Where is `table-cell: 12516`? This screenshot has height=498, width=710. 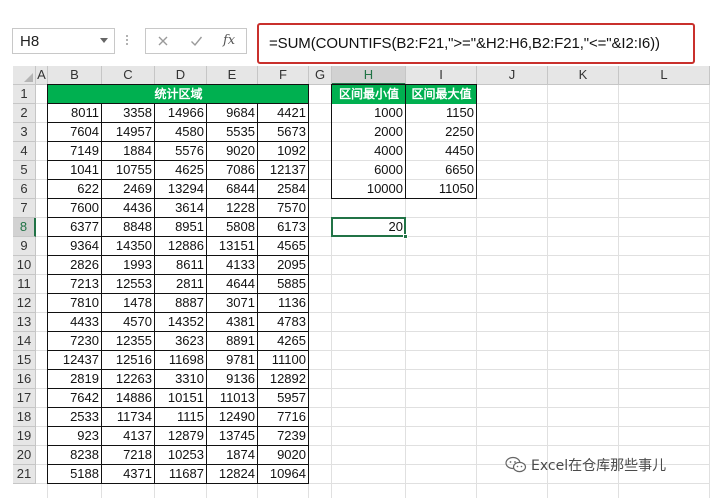
table-cell: 12516 is located at coordinates (128, 360).